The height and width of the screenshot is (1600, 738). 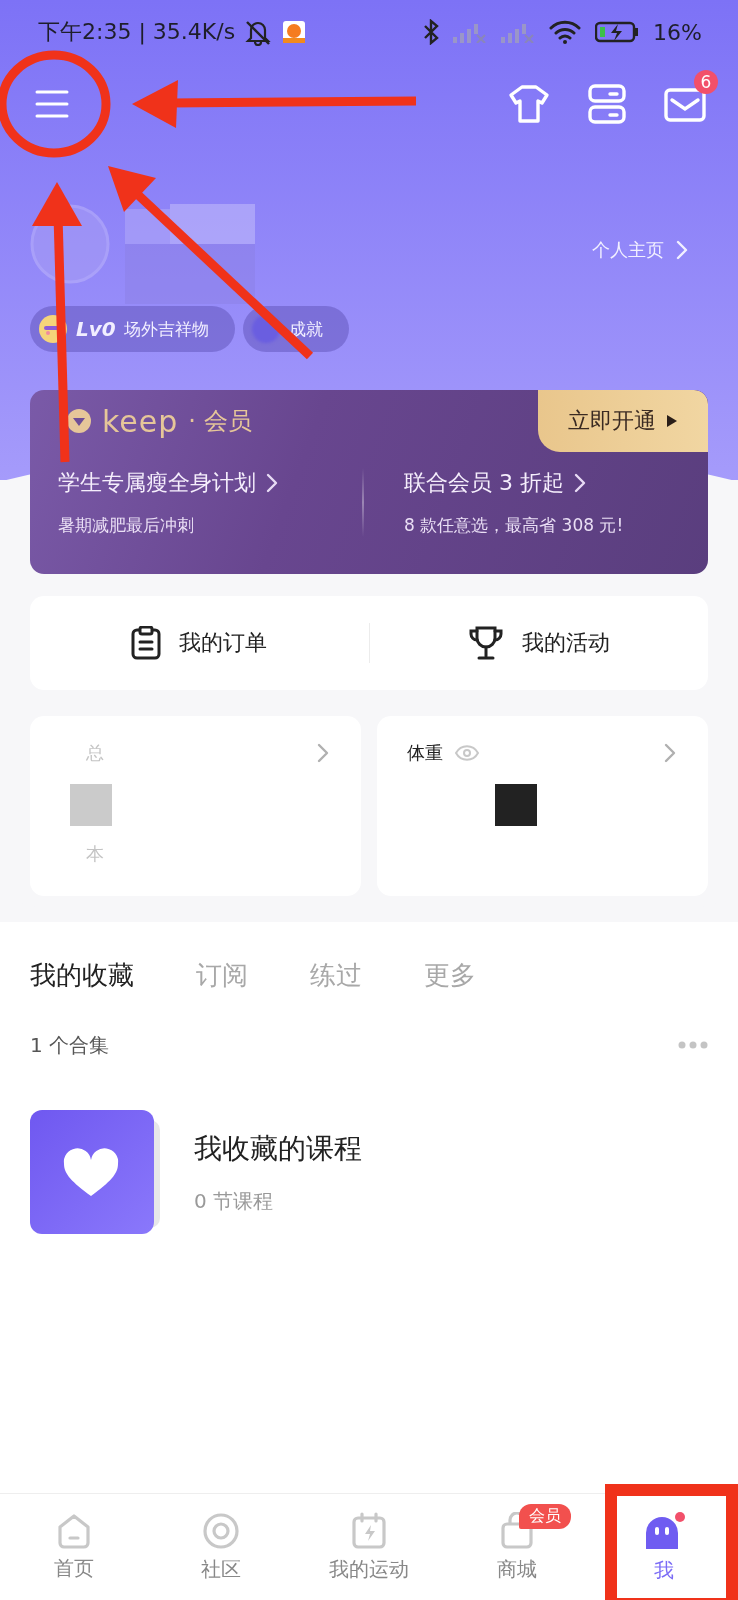 I want to click on nav-tab: 首页, so click(x=74, y=1547).